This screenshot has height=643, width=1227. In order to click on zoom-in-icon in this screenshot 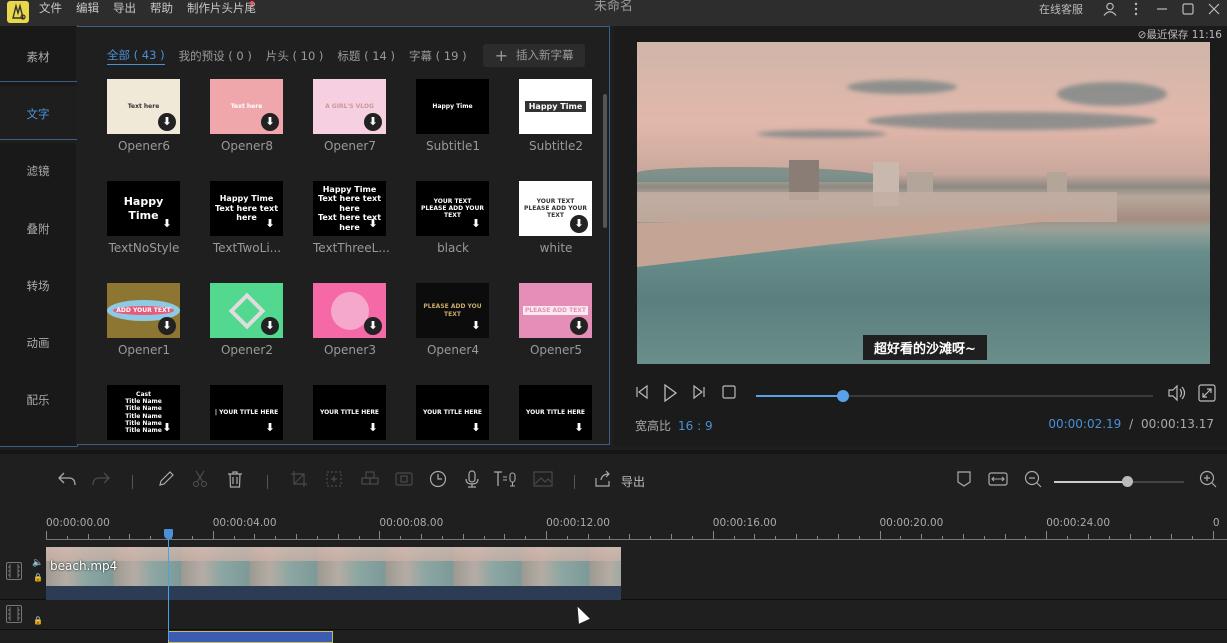, I will do `click(1208, 479)`.